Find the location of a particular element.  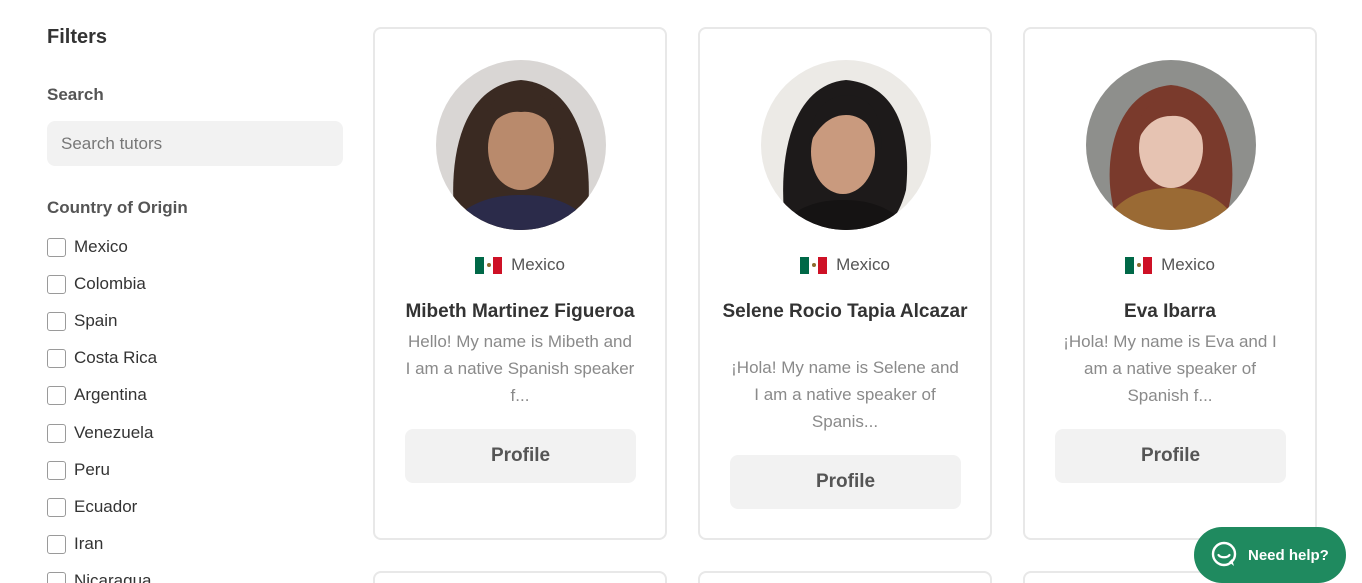

country-filter-spain: Spain is located at coordinates (82, 321).